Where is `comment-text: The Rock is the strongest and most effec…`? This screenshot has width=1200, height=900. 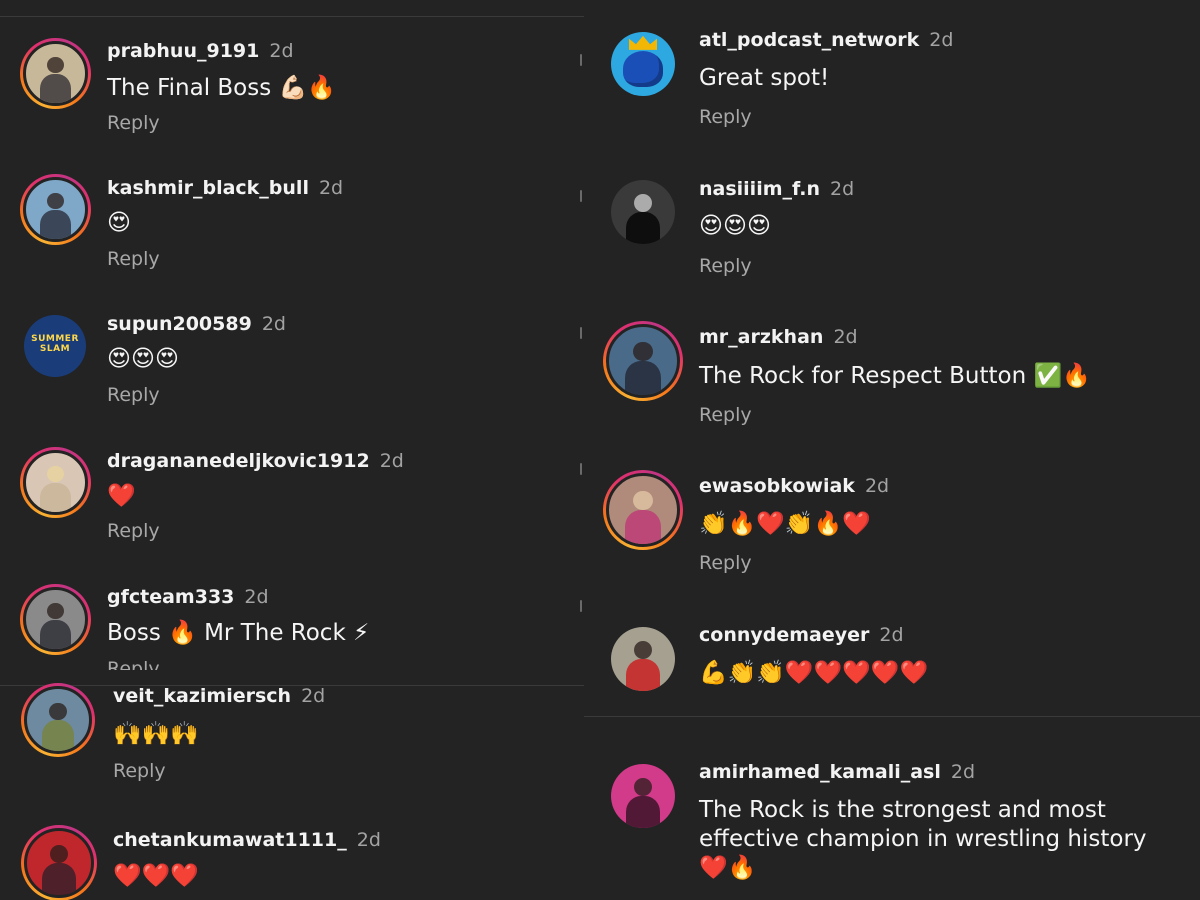 comment-text: The Rock is the strongest and most effec… is located at coordinates (923, 839).